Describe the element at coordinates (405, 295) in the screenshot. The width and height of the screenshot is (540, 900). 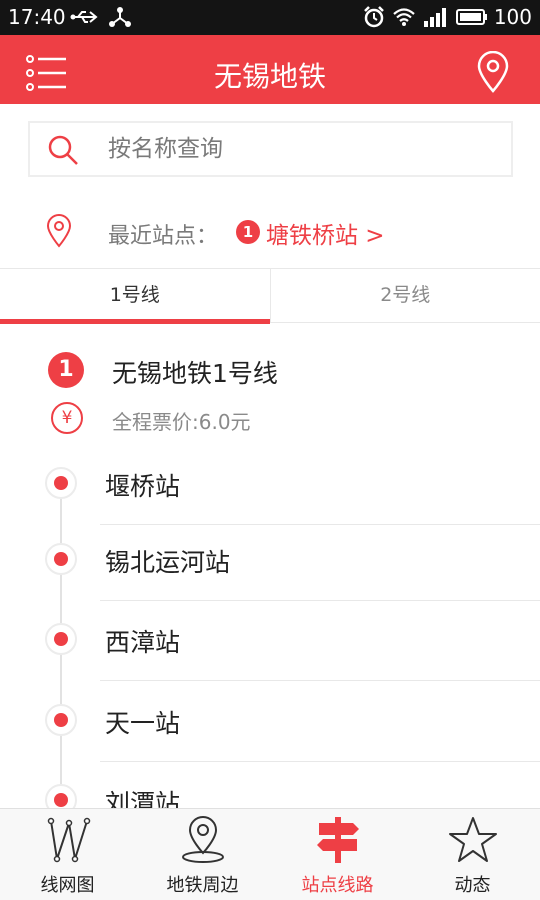
I see `tab-line-2: 2号线` at that location.